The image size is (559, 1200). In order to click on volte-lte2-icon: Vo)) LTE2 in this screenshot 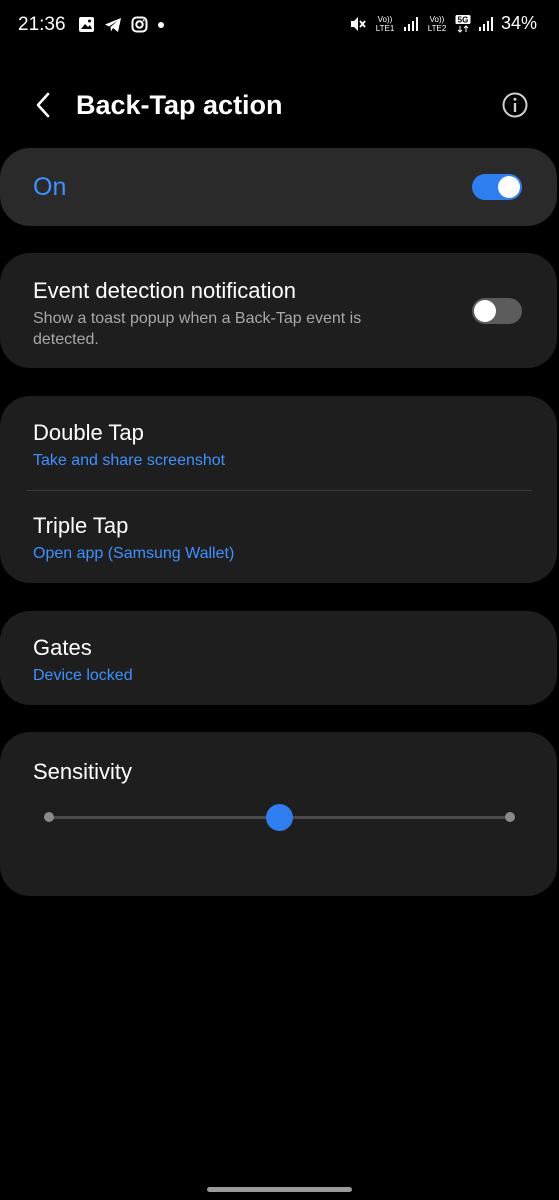, I will do `click(437, 24)`.